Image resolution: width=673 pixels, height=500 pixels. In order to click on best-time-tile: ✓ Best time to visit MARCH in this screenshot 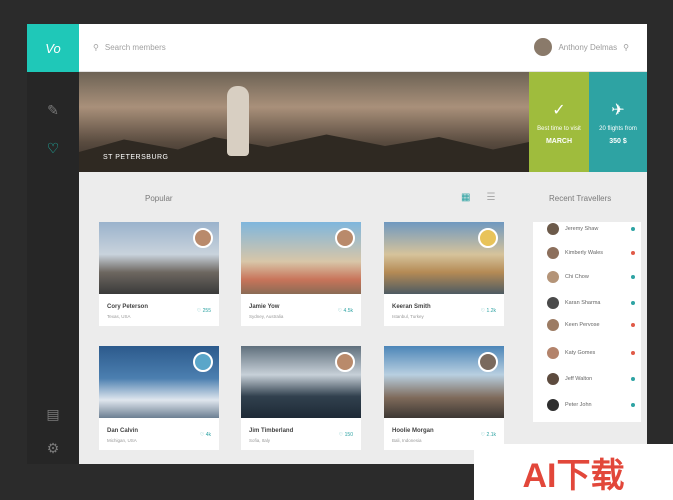, I will do `click(559, 122)`.